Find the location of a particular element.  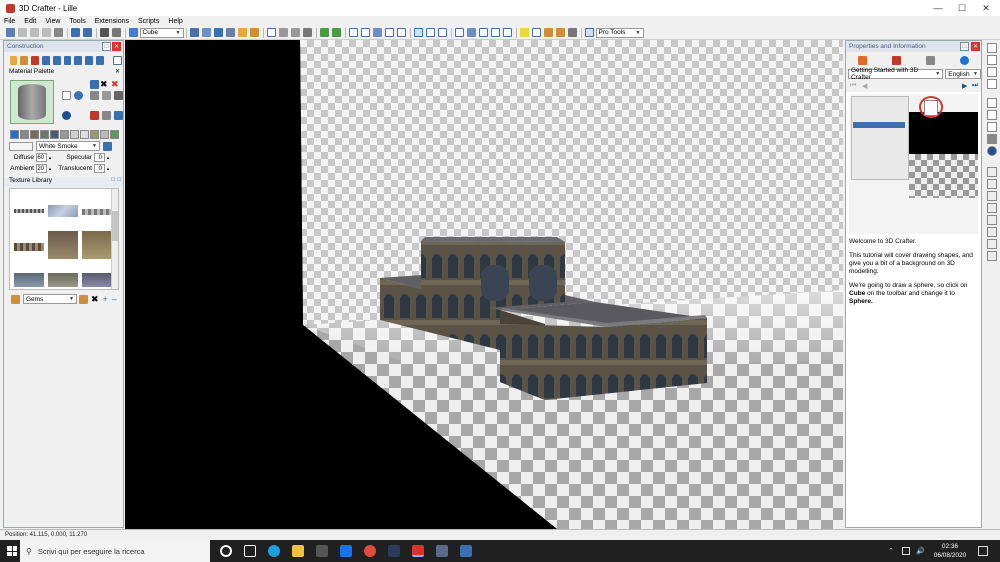

tool-d-icon is located at coordinates (991, 208).